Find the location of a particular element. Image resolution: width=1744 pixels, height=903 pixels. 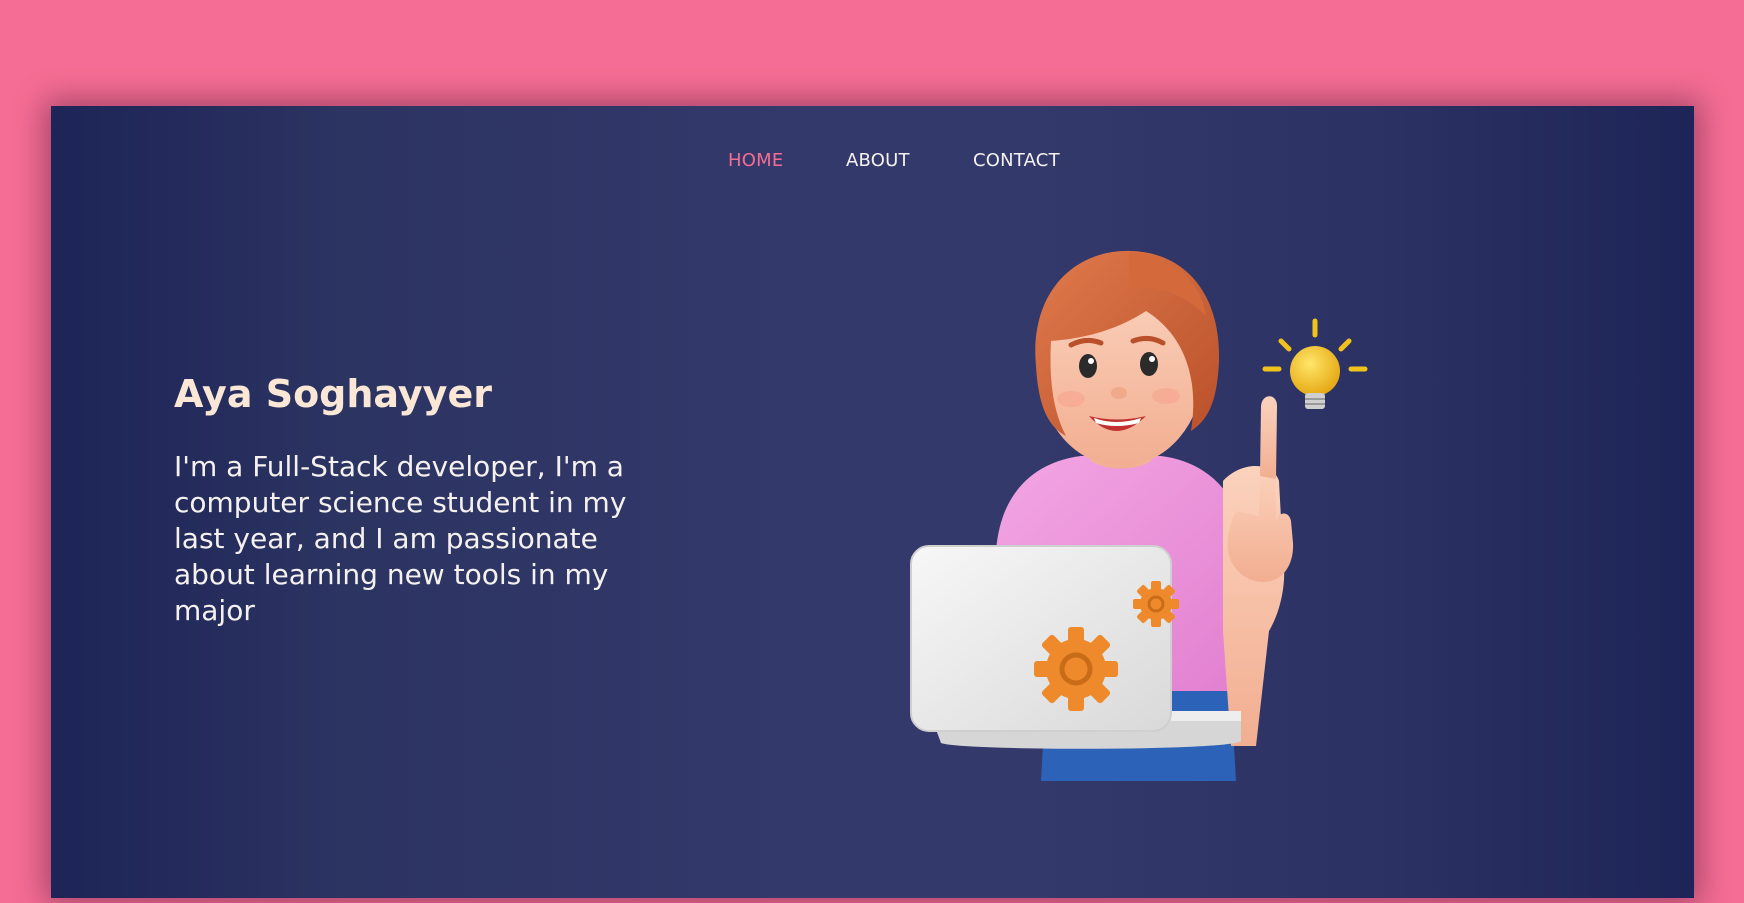

lightbulb-icon is located at coordinates (1315, 363).